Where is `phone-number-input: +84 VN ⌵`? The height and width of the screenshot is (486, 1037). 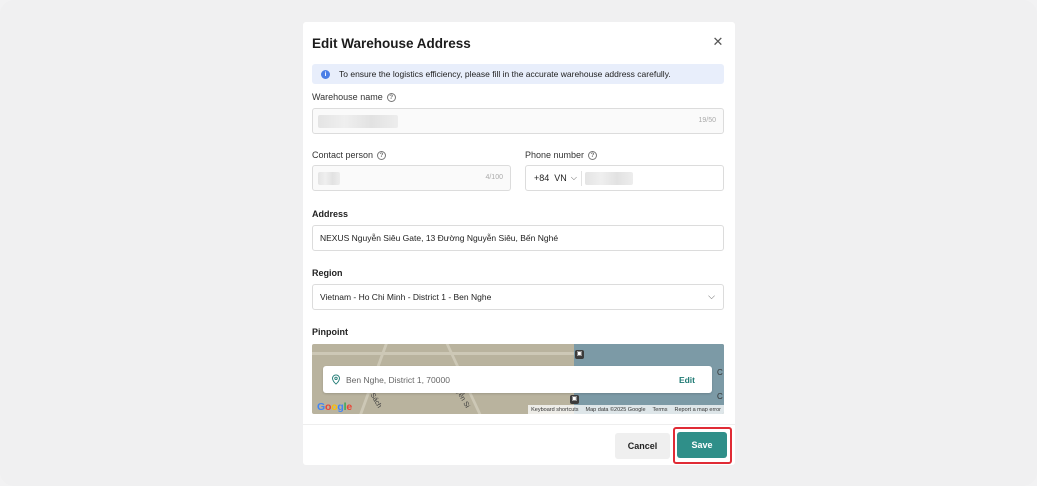 phone-number-input: +84 VN ⌵ is located at coordinates (624, 178).